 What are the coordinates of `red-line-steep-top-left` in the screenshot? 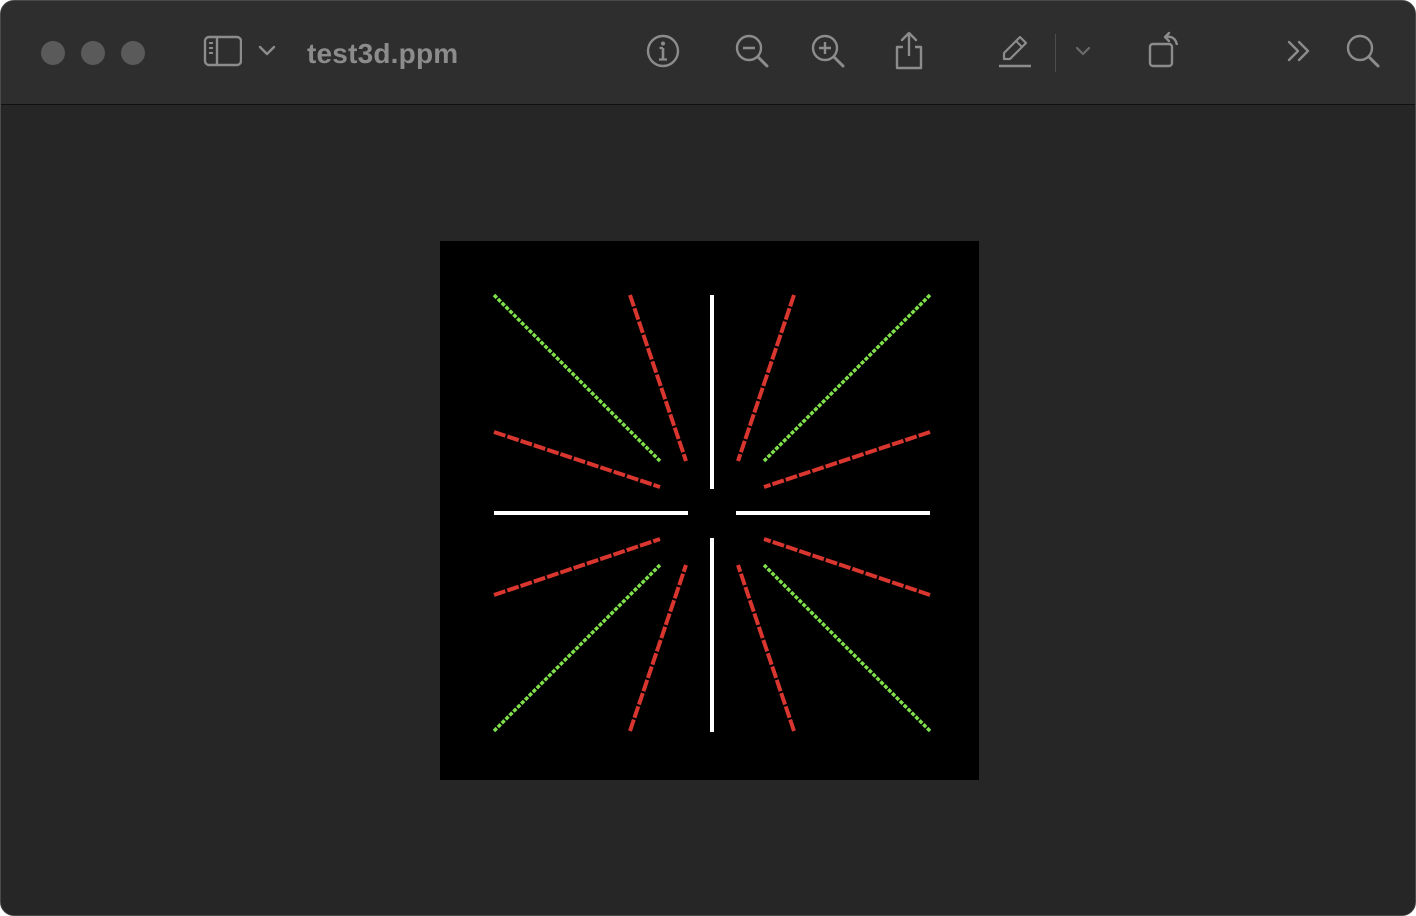 It's located at (658, 378).